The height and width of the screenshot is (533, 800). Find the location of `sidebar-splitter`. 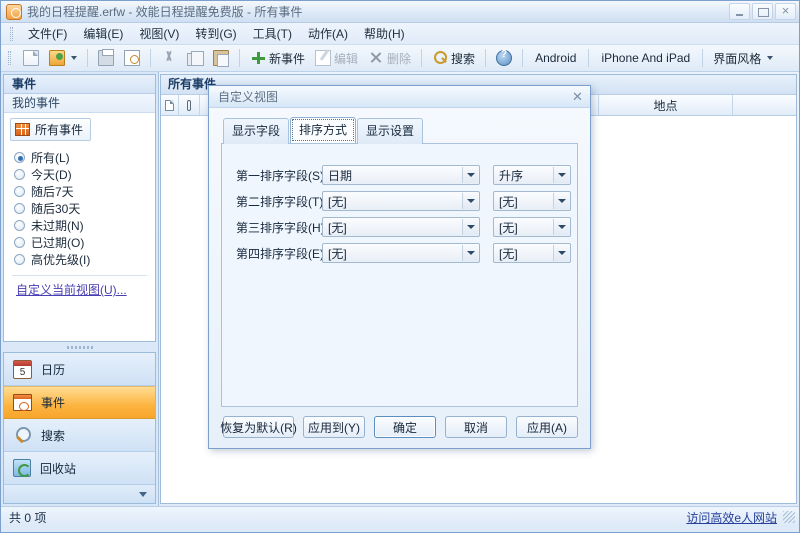

sidebar-splitter is located at coordinates (79, 347).